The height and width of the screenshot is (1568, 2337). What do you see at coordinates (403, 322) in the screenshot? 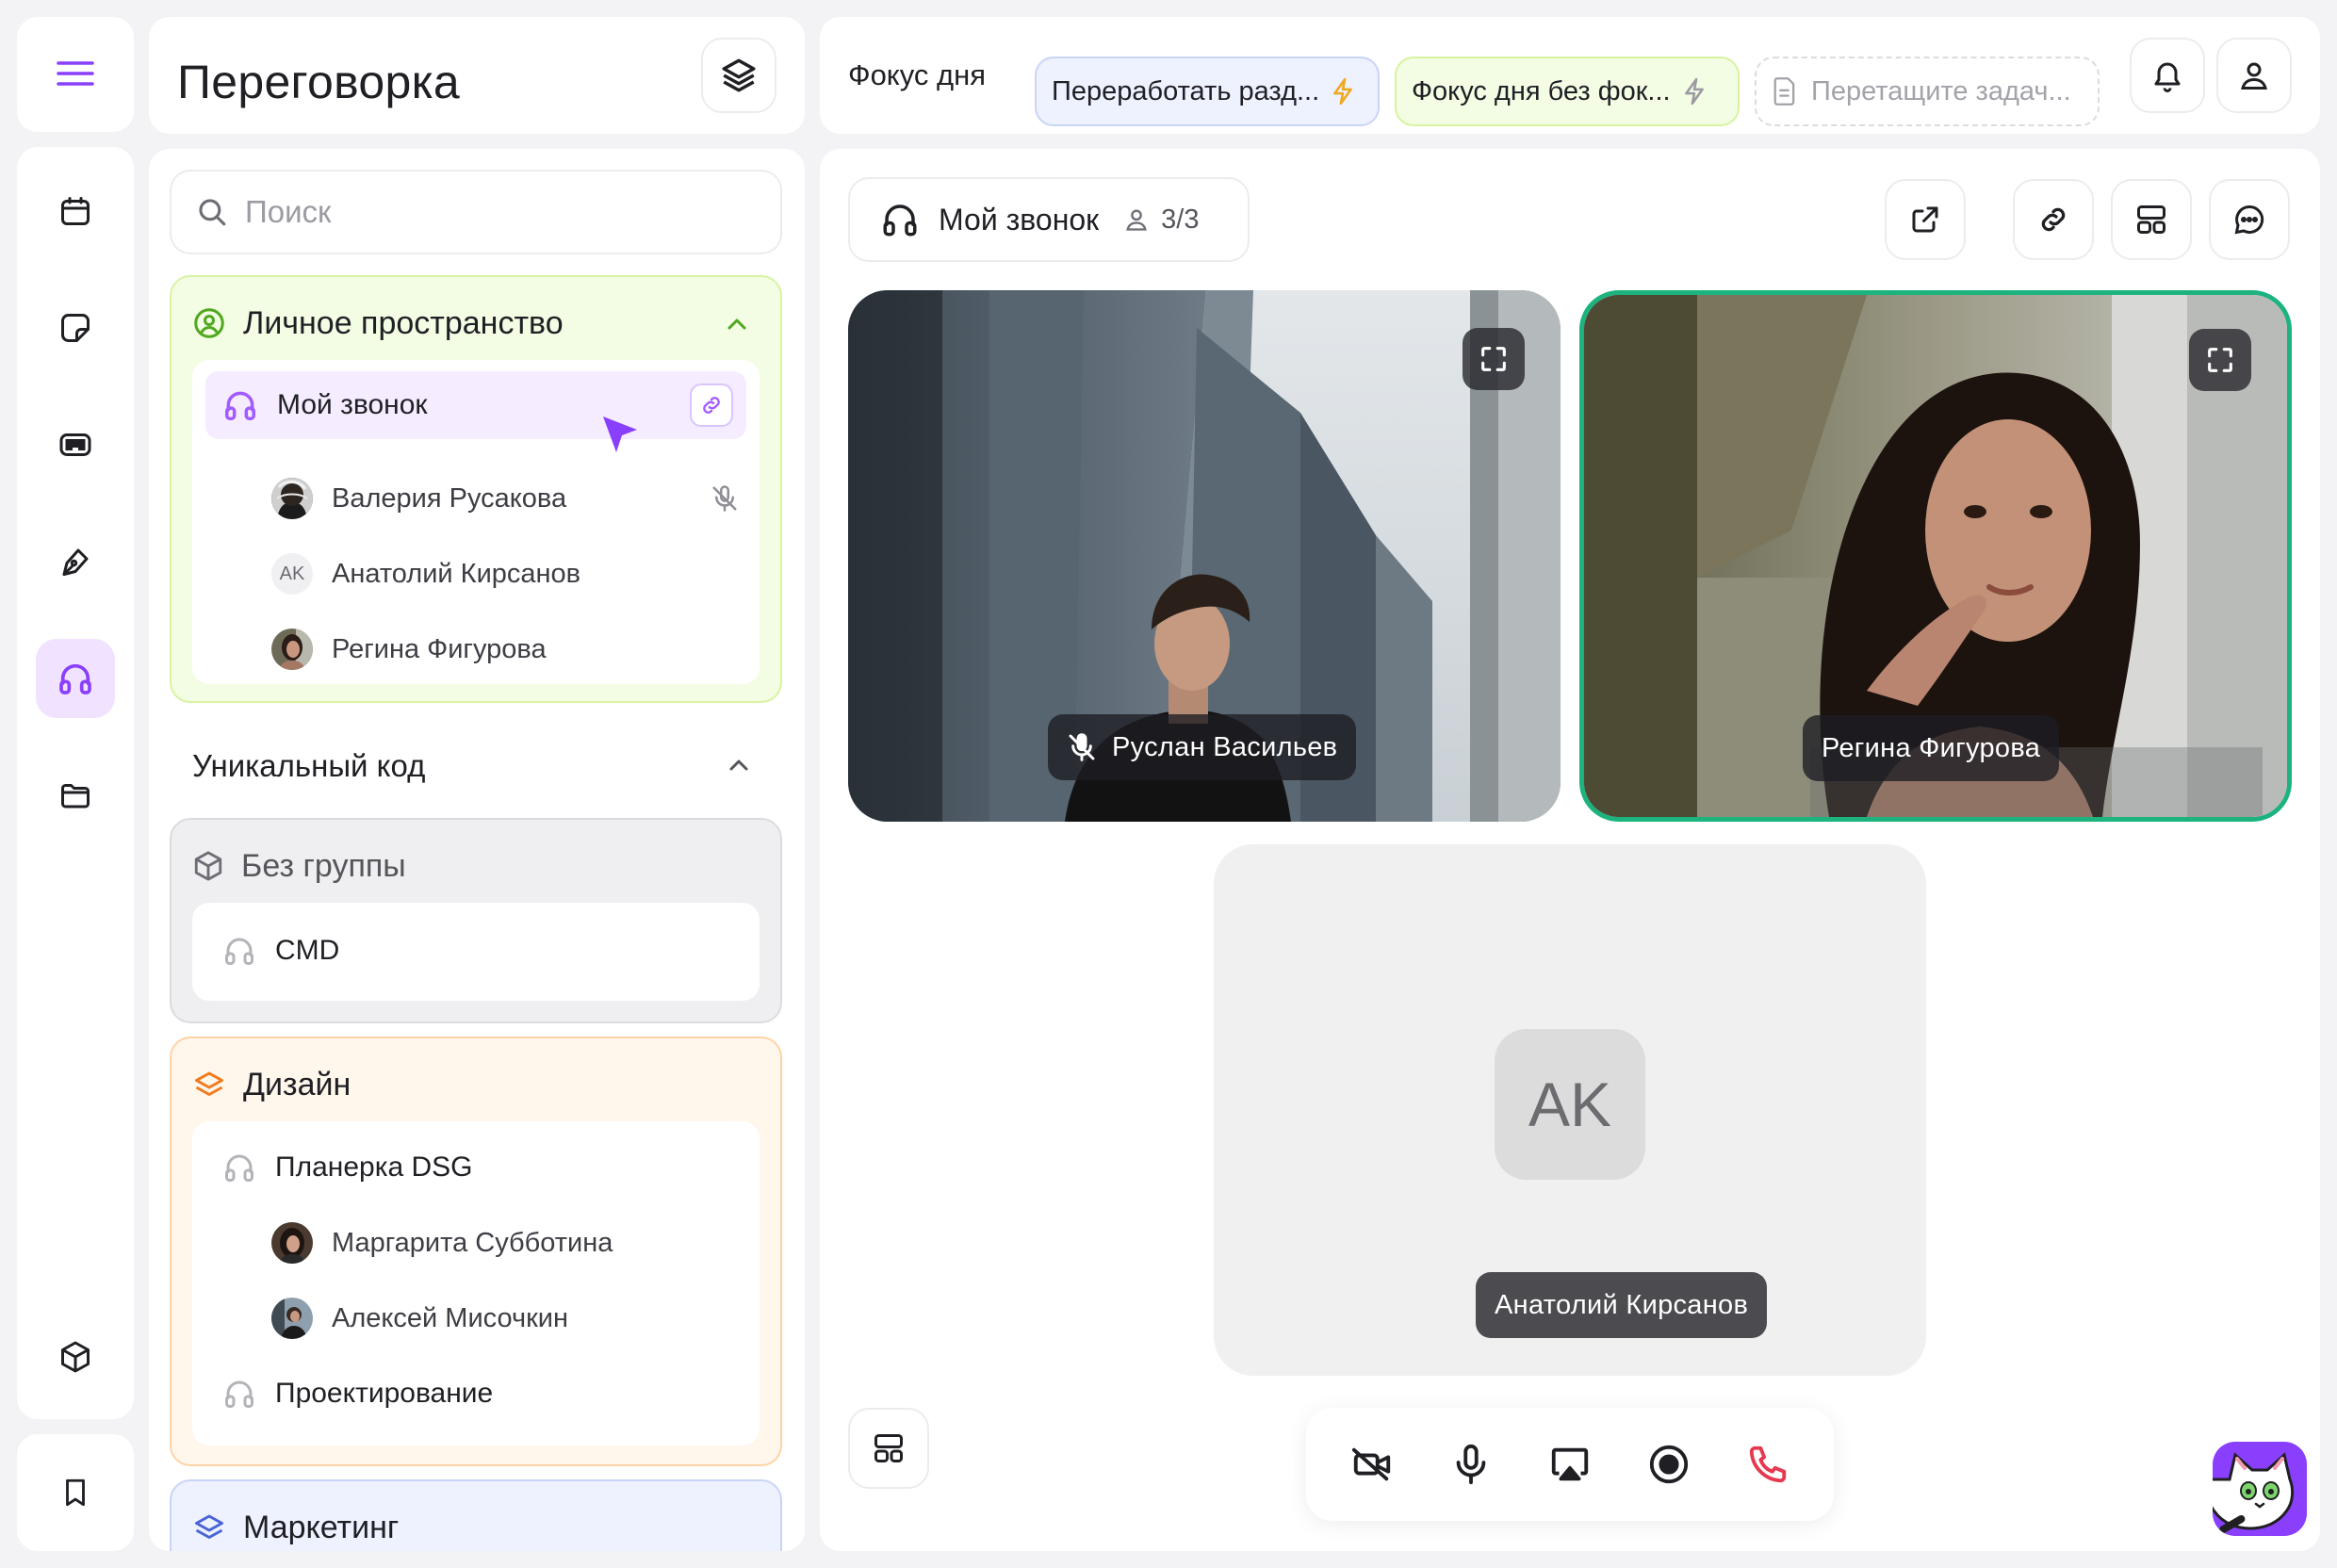
I see `section-personal-title: Личное пространство` at bounding box center [403, 322].